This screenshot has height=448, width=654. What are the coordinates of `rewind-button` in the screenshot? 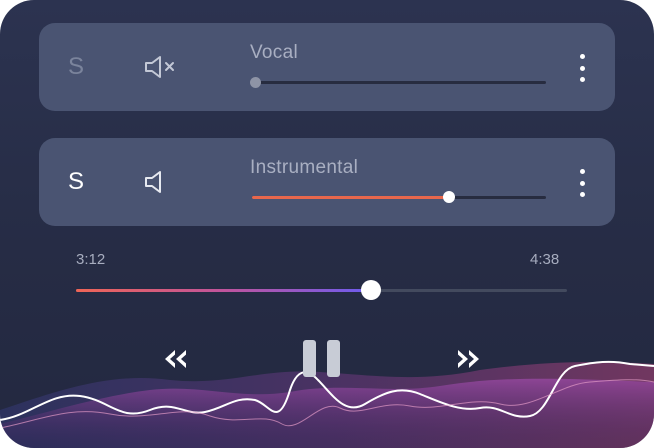 It's located at (177, 359).